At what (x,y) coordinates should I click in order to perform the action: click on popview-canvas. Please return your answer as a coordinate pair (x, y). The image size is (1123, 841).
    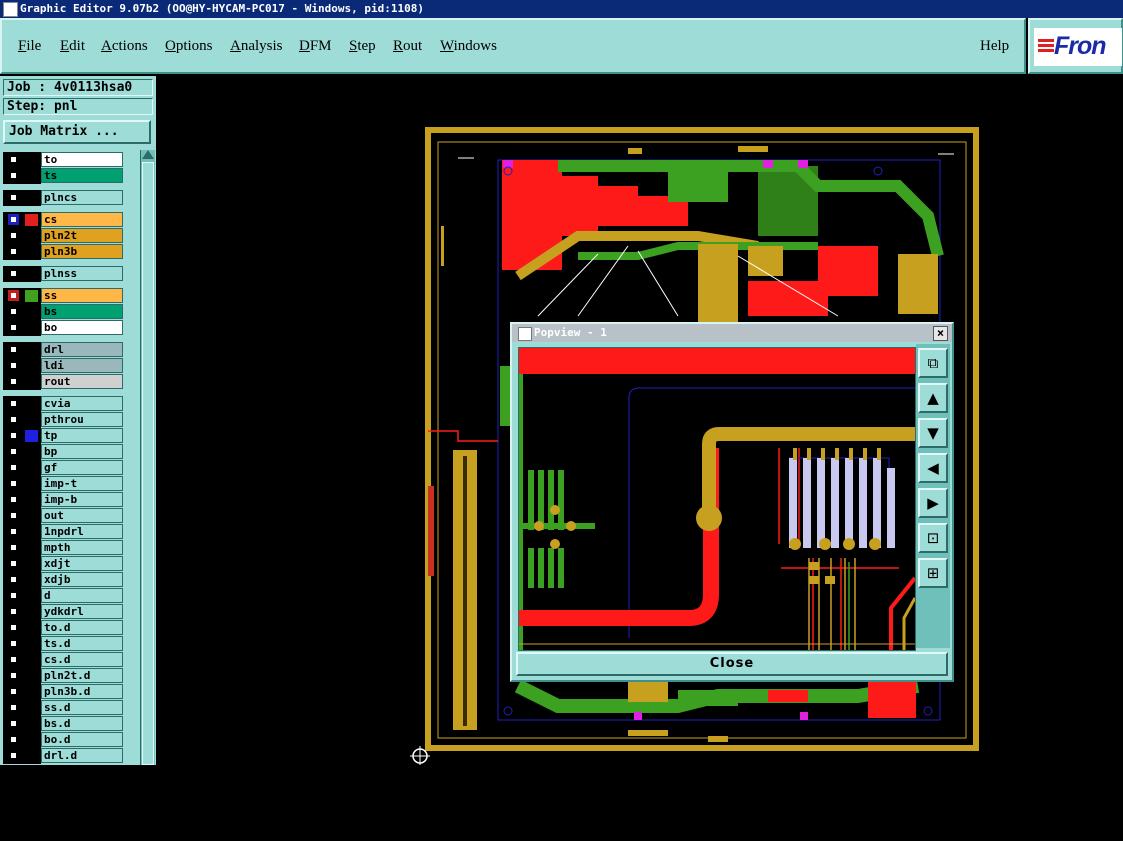
    Looking at the image, I should click on (717, 499).